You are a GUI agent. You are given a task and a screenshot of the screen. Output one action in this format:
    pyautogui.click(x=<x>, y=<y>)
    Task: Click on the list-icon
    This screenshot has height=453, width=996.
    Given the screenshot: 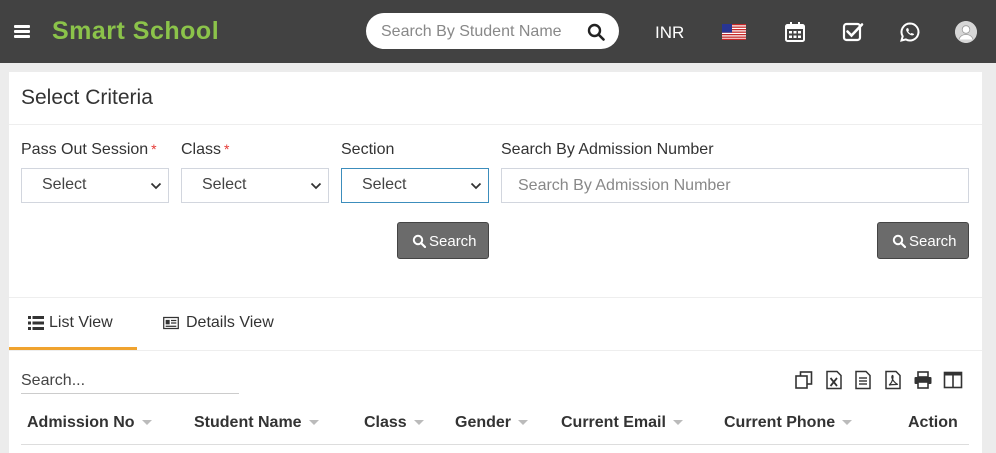 What is the action you would take?
    pyautogui.click(x=36, y=323)
    